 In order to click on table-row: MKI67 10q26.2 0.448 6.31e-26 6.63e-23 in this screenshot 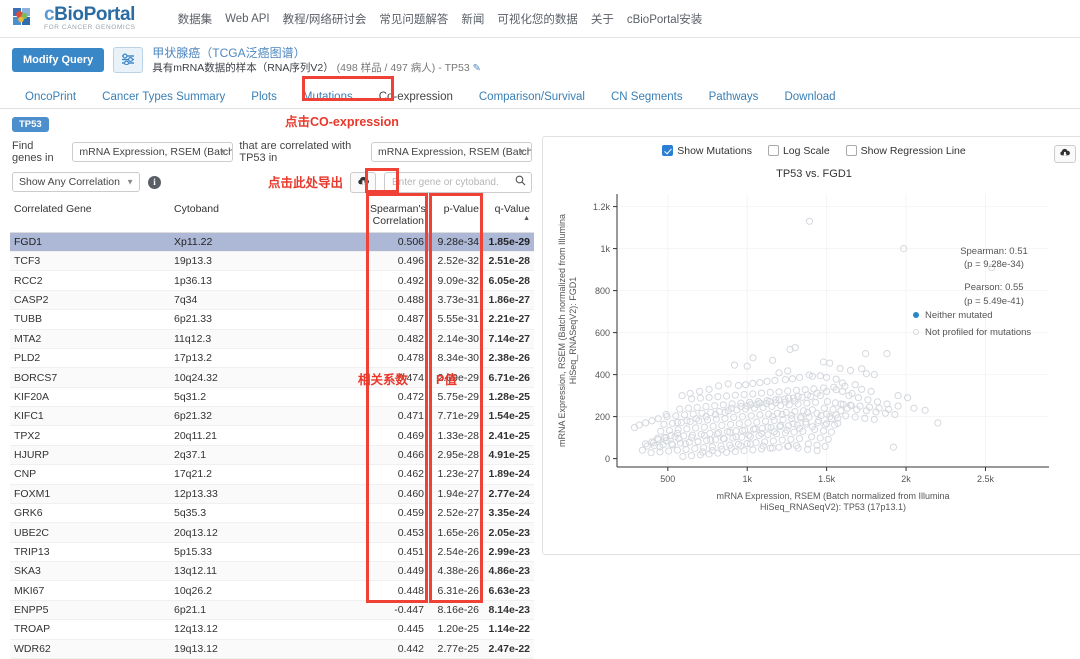, I will do `click(272, 590)`.